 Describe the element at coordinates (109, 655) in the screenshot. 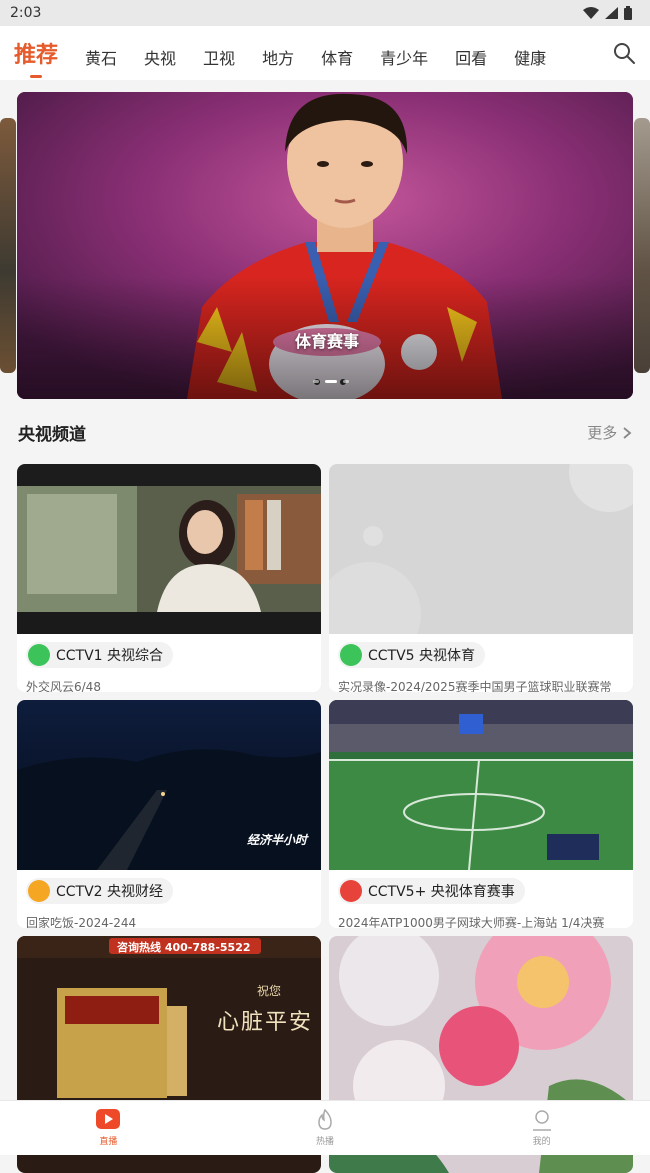

I see `channel-name: CCTV1 央视综合` at that location.